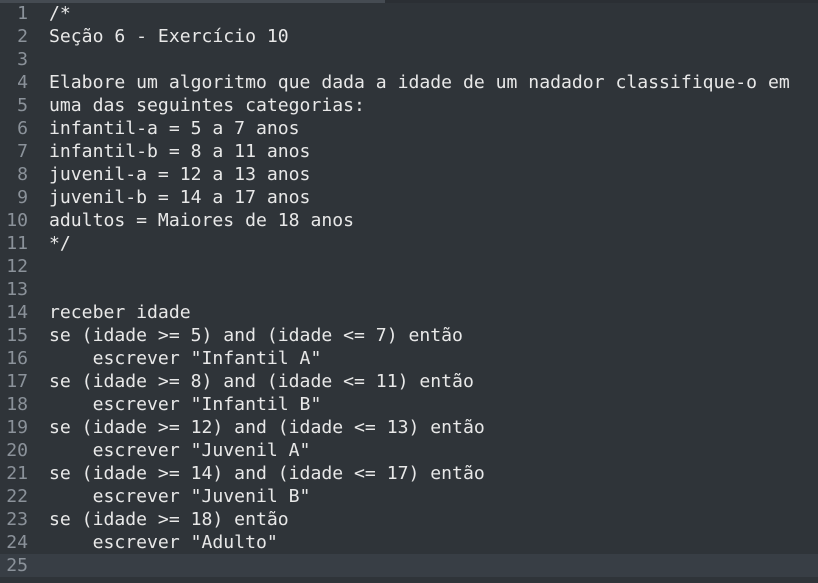  What do you see at coordinates (409, 220) in the screenshot?
I see `code-line: 10 adultos = Maiores de 18 anos` at bounding box center [409, 220].